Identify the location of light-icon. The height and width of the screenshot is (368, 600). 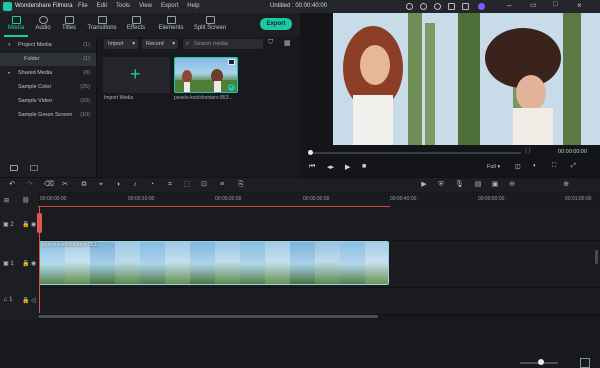
(409, 6).